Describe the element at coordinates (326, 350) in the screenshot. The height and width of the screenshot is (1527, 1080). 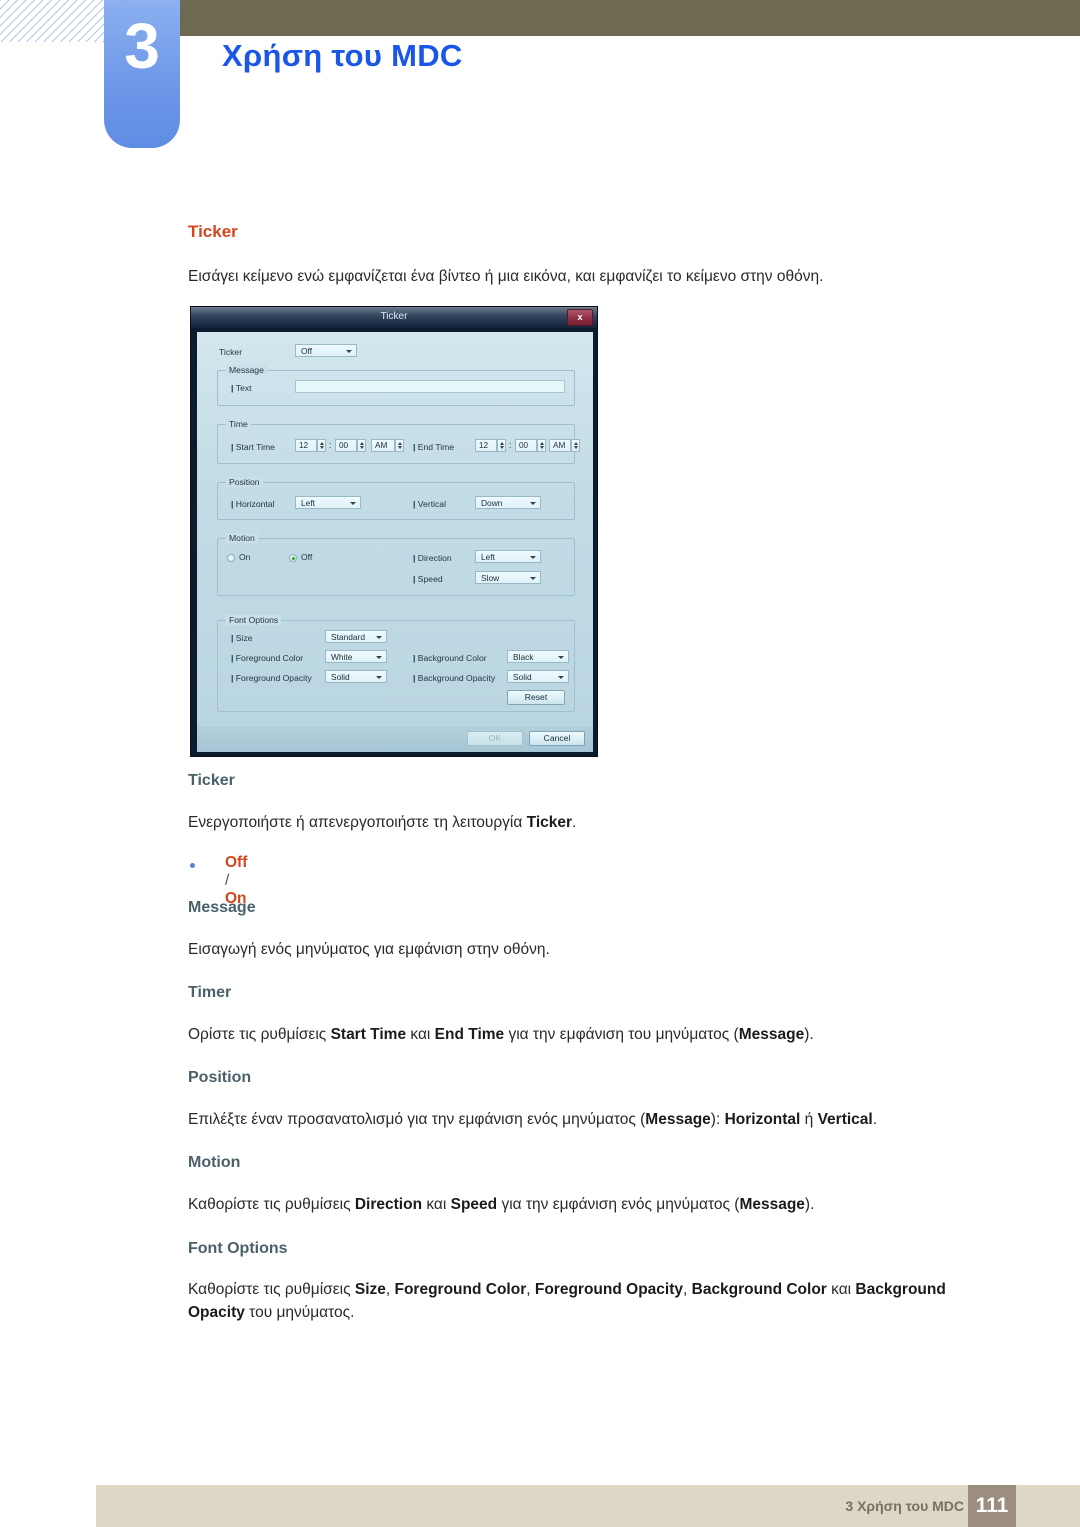
I see `ticker-select: Off` at that location.